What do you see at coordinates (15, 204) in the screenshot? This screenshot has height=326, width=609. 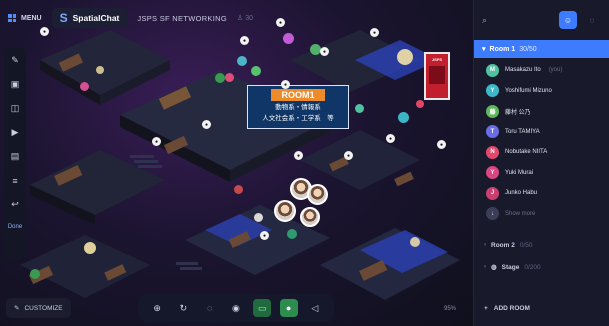 I see `back-arrow-icon: ↩` at bounding box center [15, 204].